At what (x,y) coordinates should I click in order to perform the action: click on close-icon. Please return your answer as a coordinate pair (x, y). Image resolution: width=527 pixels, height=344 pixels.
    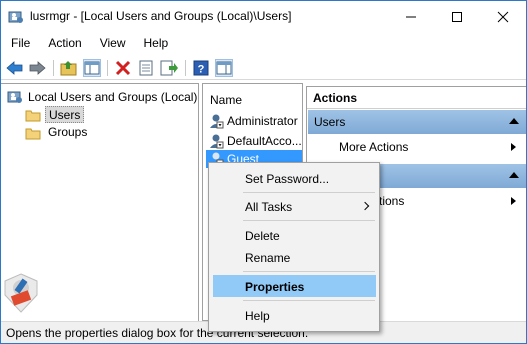
    Looking at the image, I should click on (503, 16).